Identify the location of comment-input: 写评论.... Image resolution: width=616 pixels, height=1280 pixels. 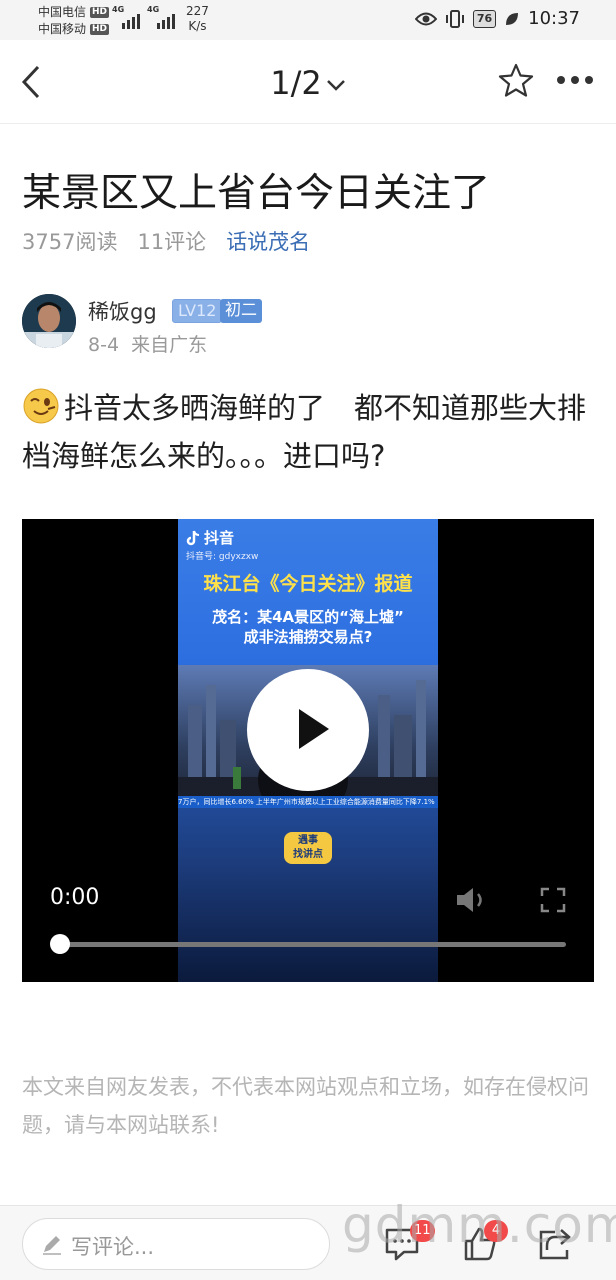
(176, 1244).